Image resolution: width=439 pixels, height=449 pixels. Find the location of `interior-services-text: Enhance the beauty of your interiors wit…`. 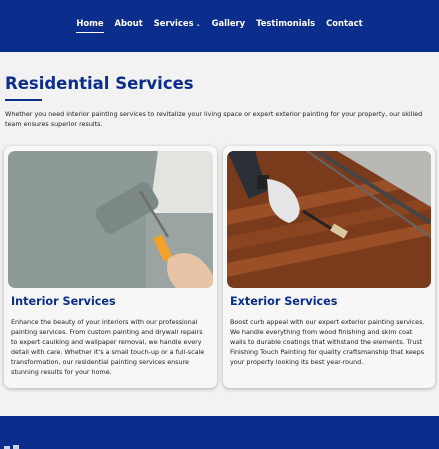

interior-services-text: Enhance the beauty of your interiors wit… is located at coordinates (108, 347).